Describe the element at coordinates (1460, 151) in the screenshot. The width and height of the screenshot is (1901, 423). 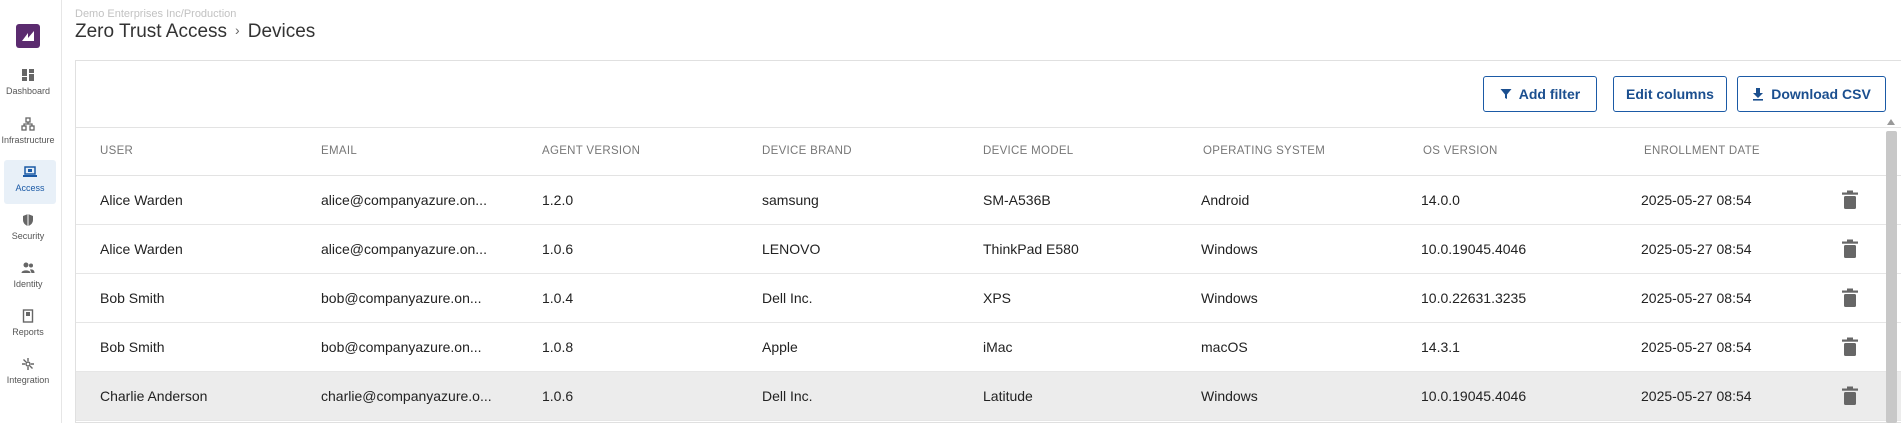
I see `column-header-os-version: OS VERSION` at that location.